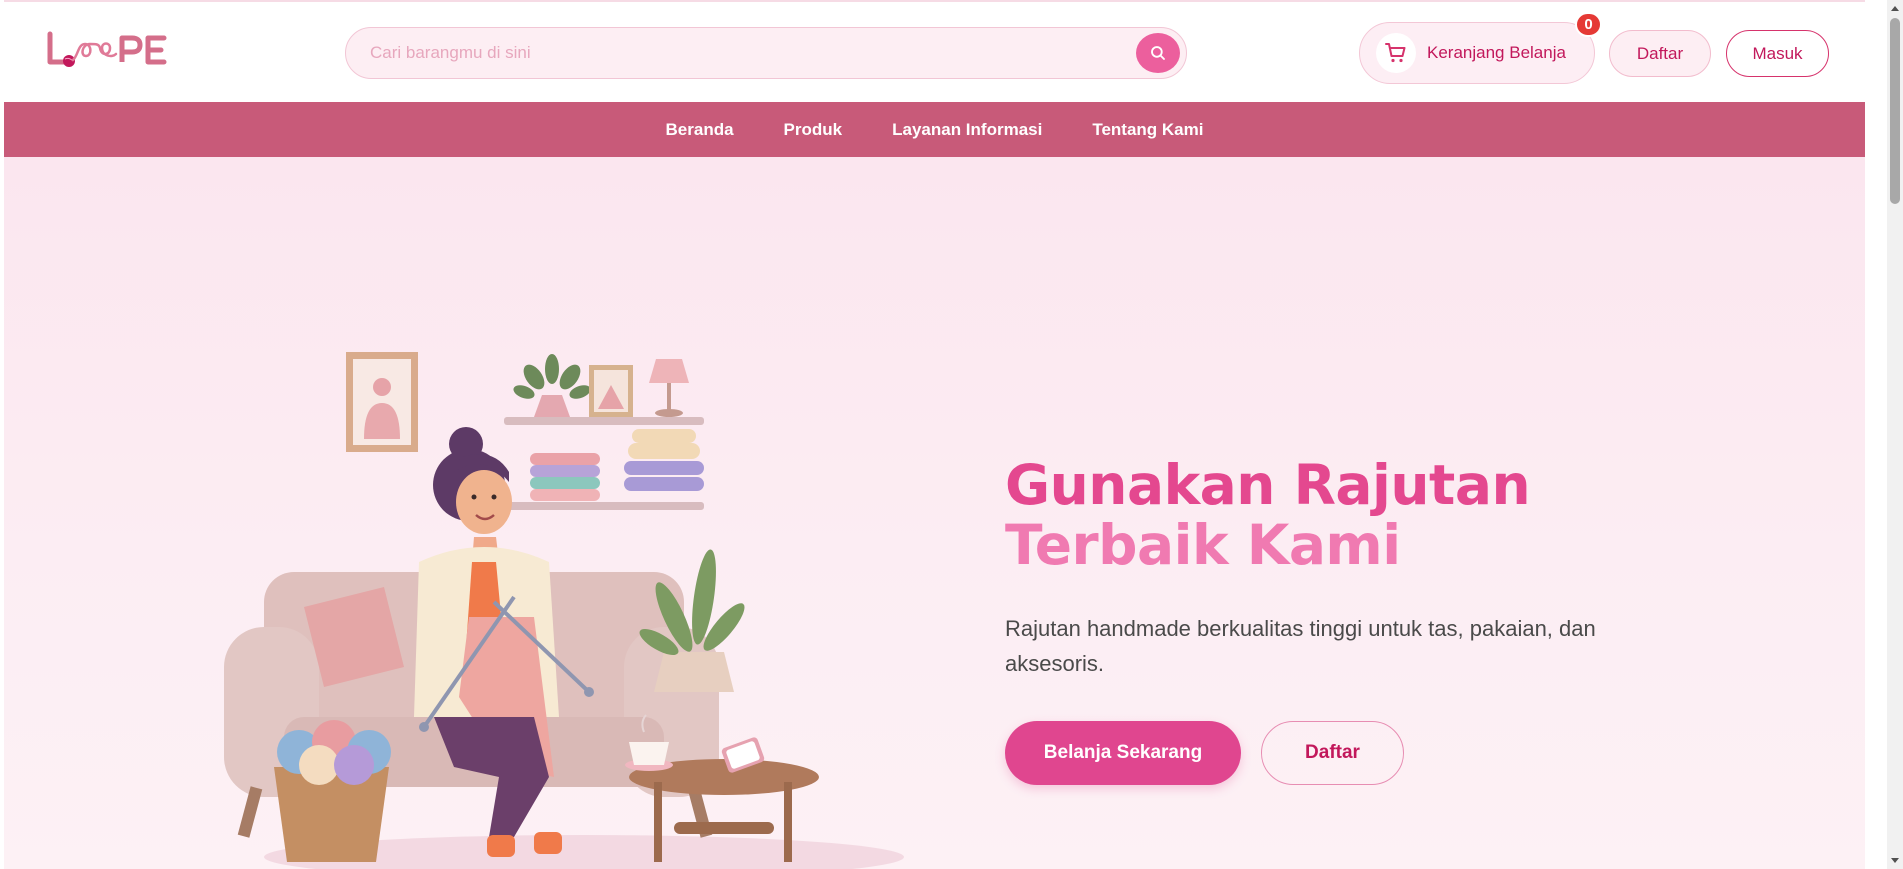 This screenshot has height=869, width=1903. Describe the element at coordinates (1588, 24) in the screenshot. I see `cart-count-badge: 0` at that location.